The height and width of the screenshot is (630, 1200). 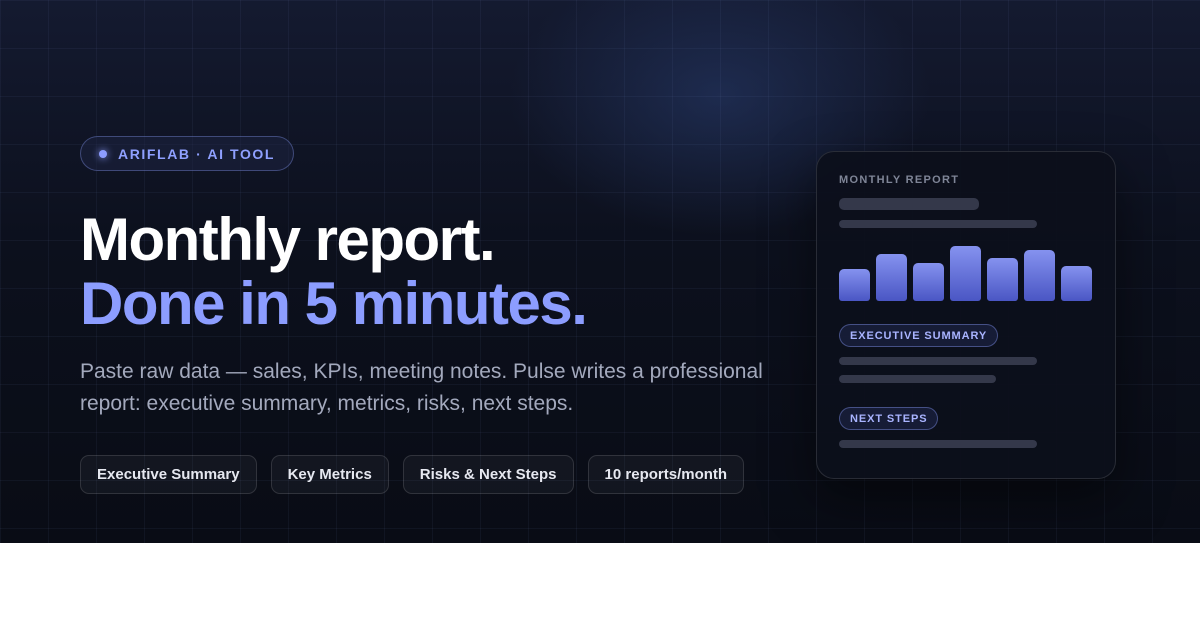 I want to click on mini-bar-chart, so click(x=966, y=273).